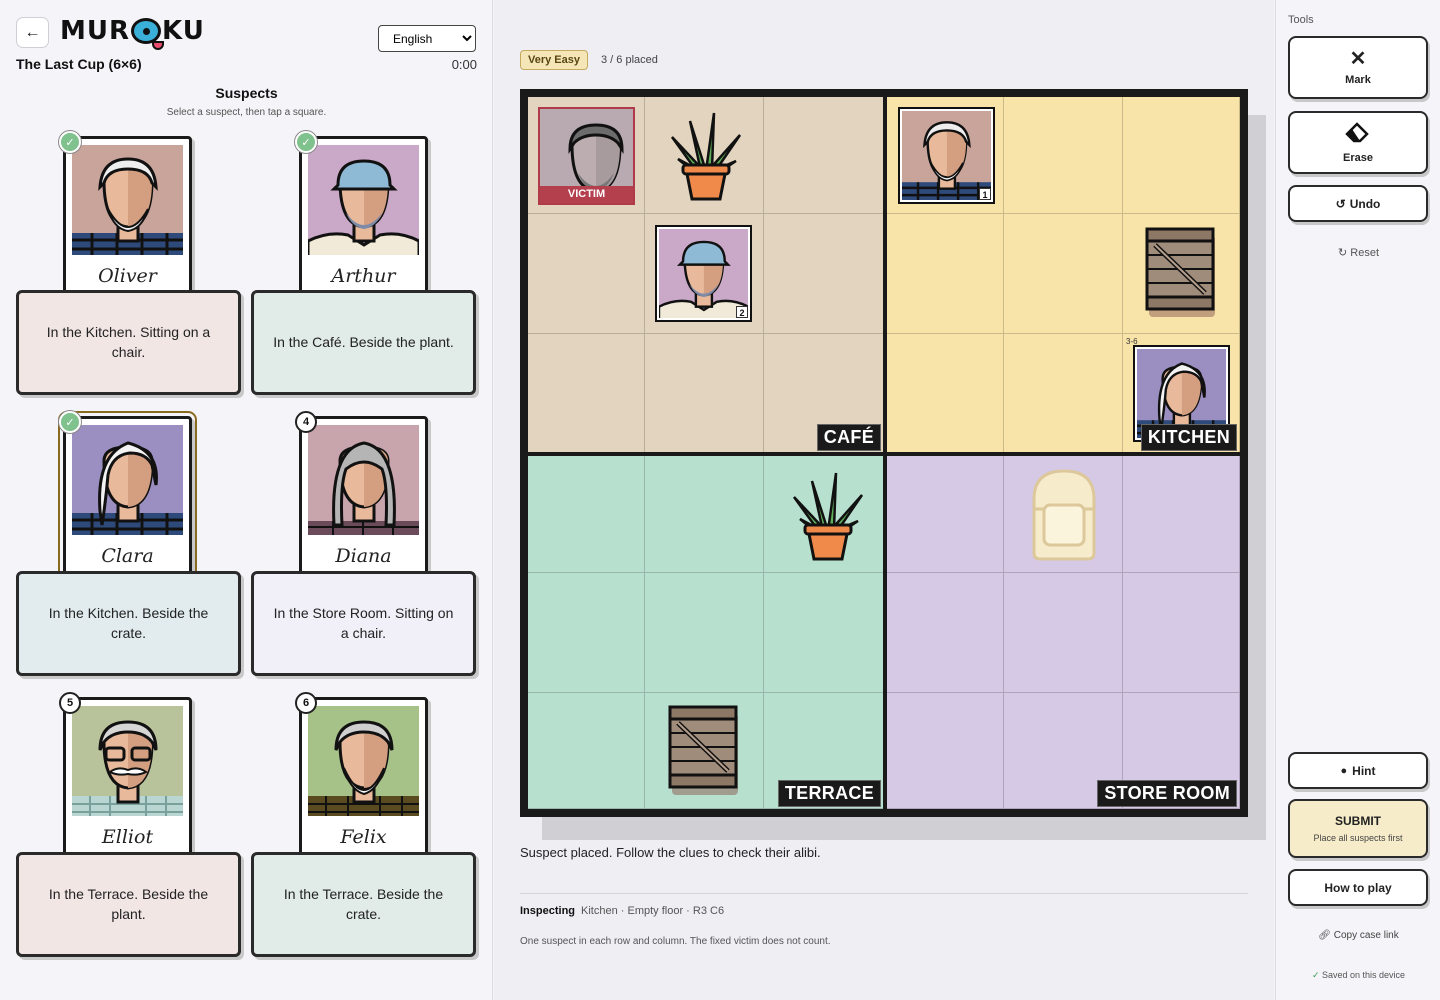  What do you see at coordinates (1181, 513) in the screenshot?
I see `board-cell-r4-c6` at bounding box center [1181, 513].